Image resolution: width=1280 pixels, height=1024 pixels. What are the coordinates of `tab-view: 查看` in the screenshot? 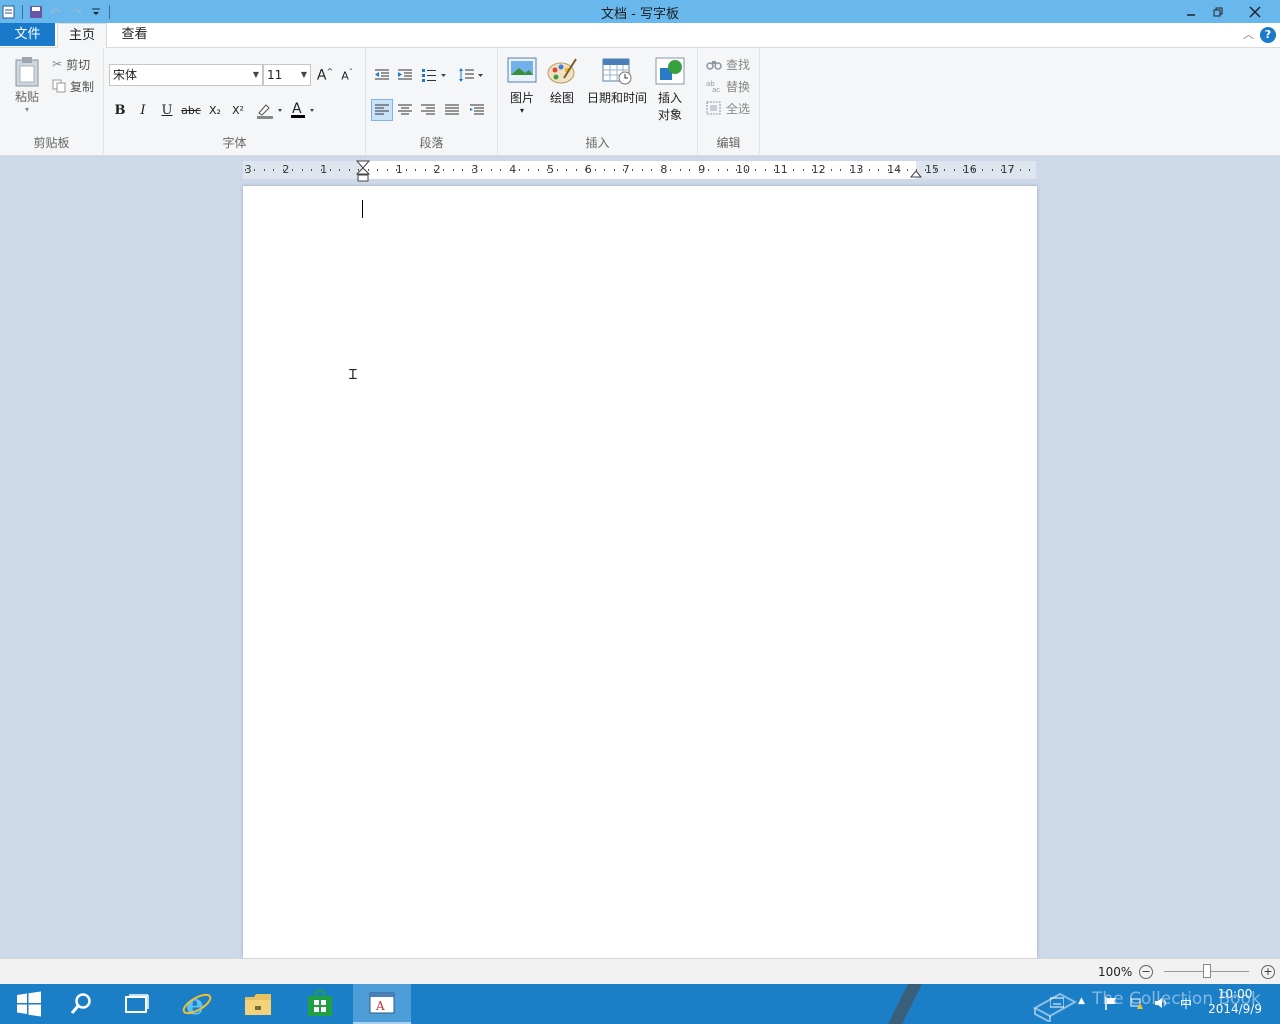 It's located at (134, 35).